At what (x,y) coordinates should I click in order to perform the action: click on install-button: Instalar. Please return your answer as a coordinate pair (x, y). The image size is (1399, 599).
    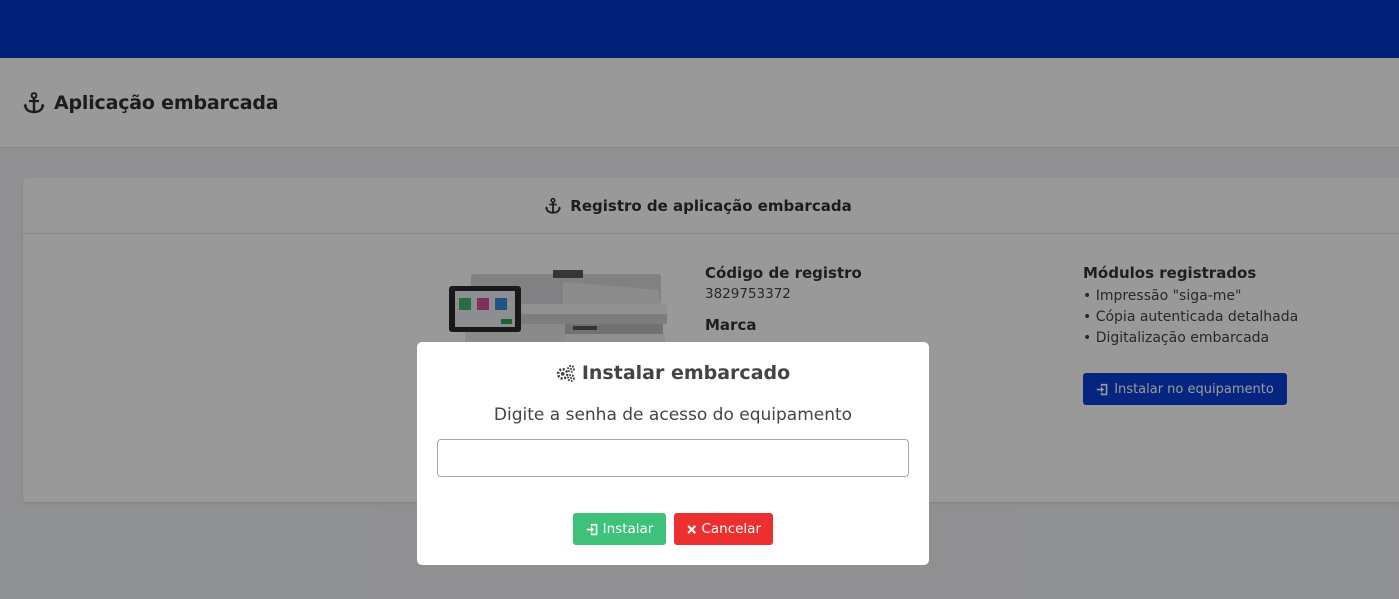
    Looking at the image, I should click on (619, 529).